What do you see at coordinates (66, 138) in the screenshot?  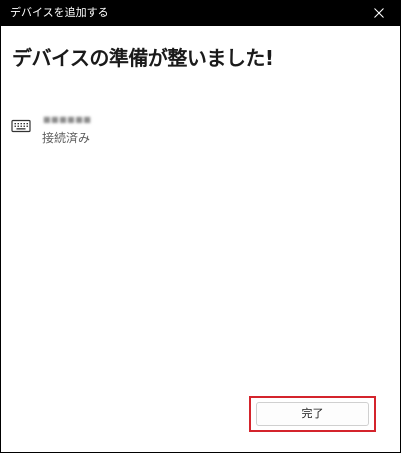 I see `device-status: 接続済み` at bounding box center [66, 138].